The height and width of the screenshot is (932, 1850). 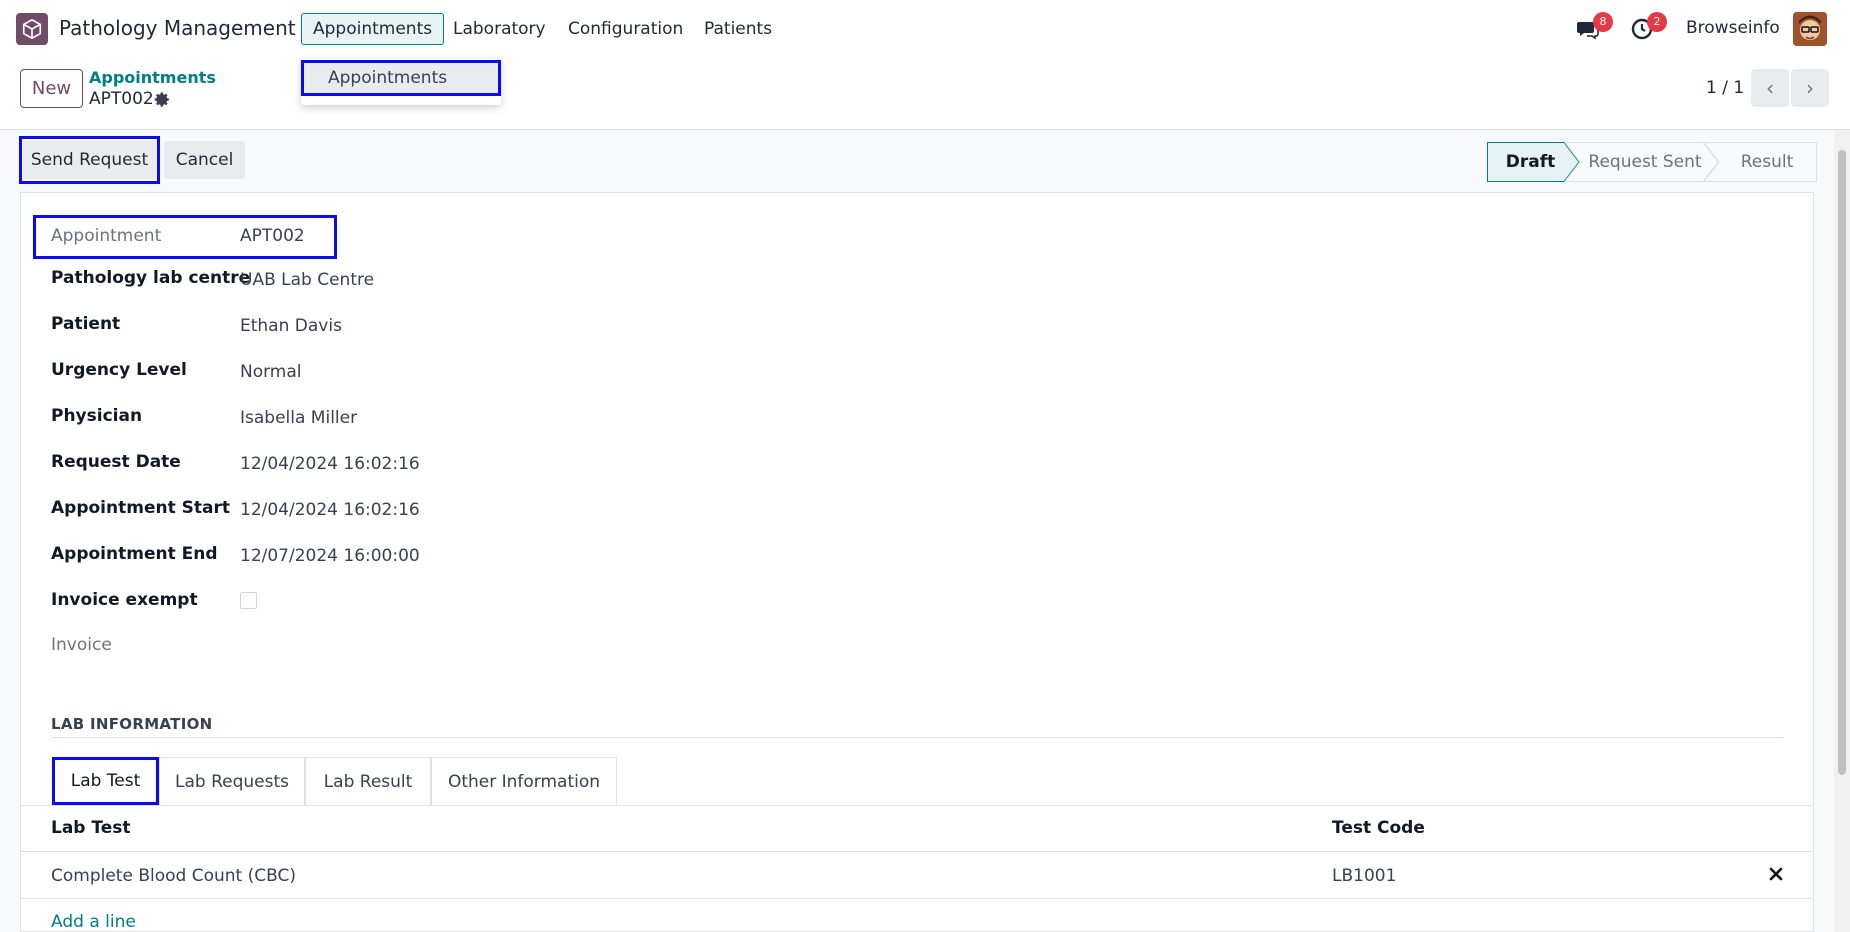 What do you see at coordinates (625, 29) in the screenshot?
I see `menu-configuration: Configuration` at bounding box center [625, 29].